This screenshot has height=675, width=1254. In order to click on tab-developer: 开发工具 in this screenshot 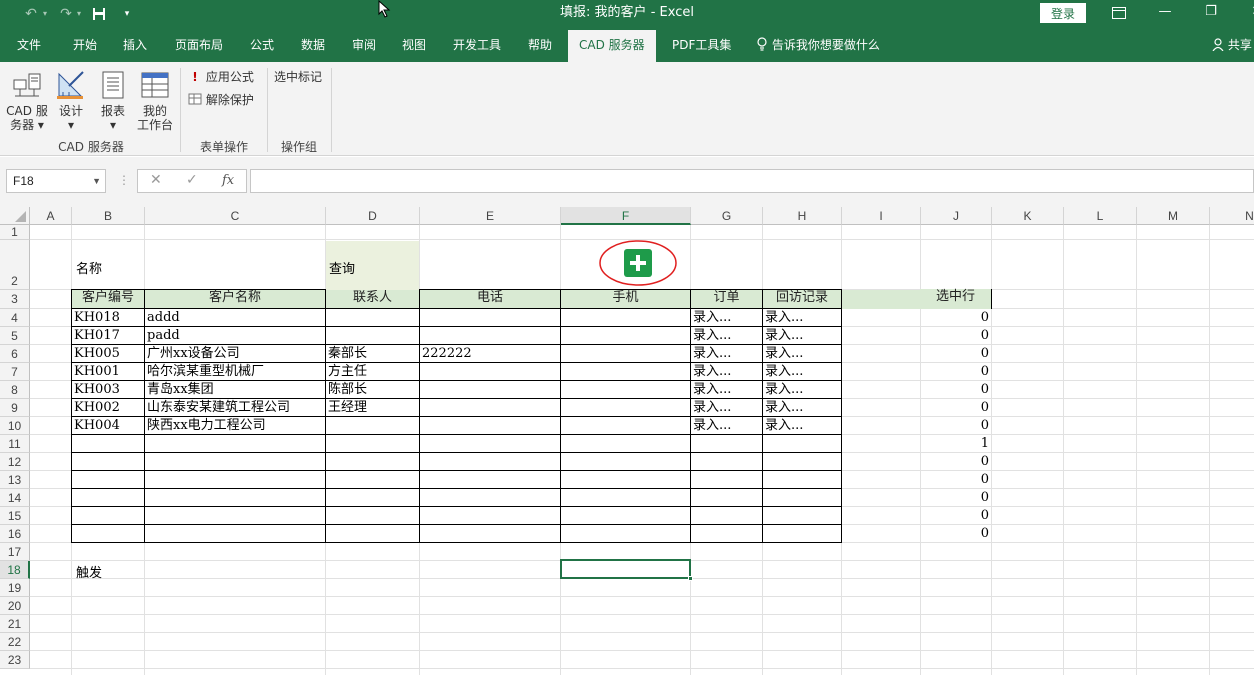, I will do `click(477, 45)`.